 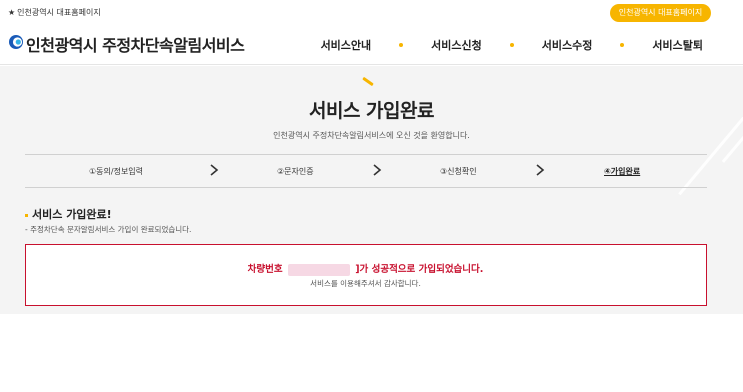 What do you see at coordinates (458, 171) in the screenshot?
I see `step-confirm: ③신청확인` at bounding box center [458, 171].